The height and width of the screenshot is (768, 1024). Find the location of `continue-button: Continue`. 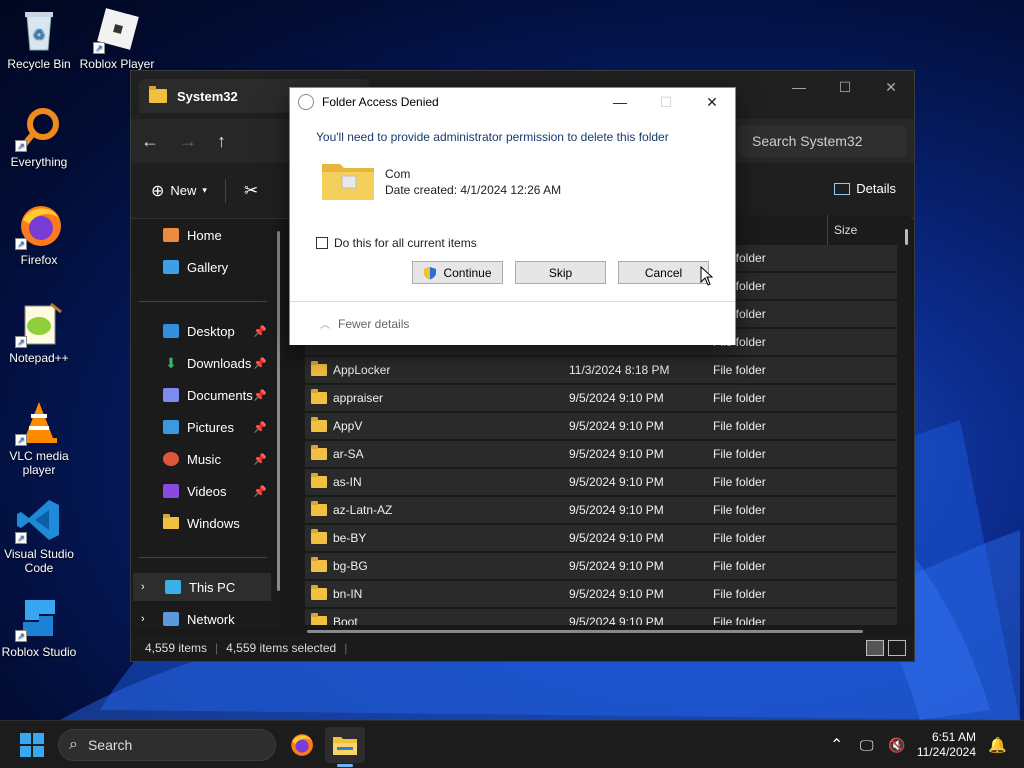

continue-button: Continue is located at coordinates (457, 272).